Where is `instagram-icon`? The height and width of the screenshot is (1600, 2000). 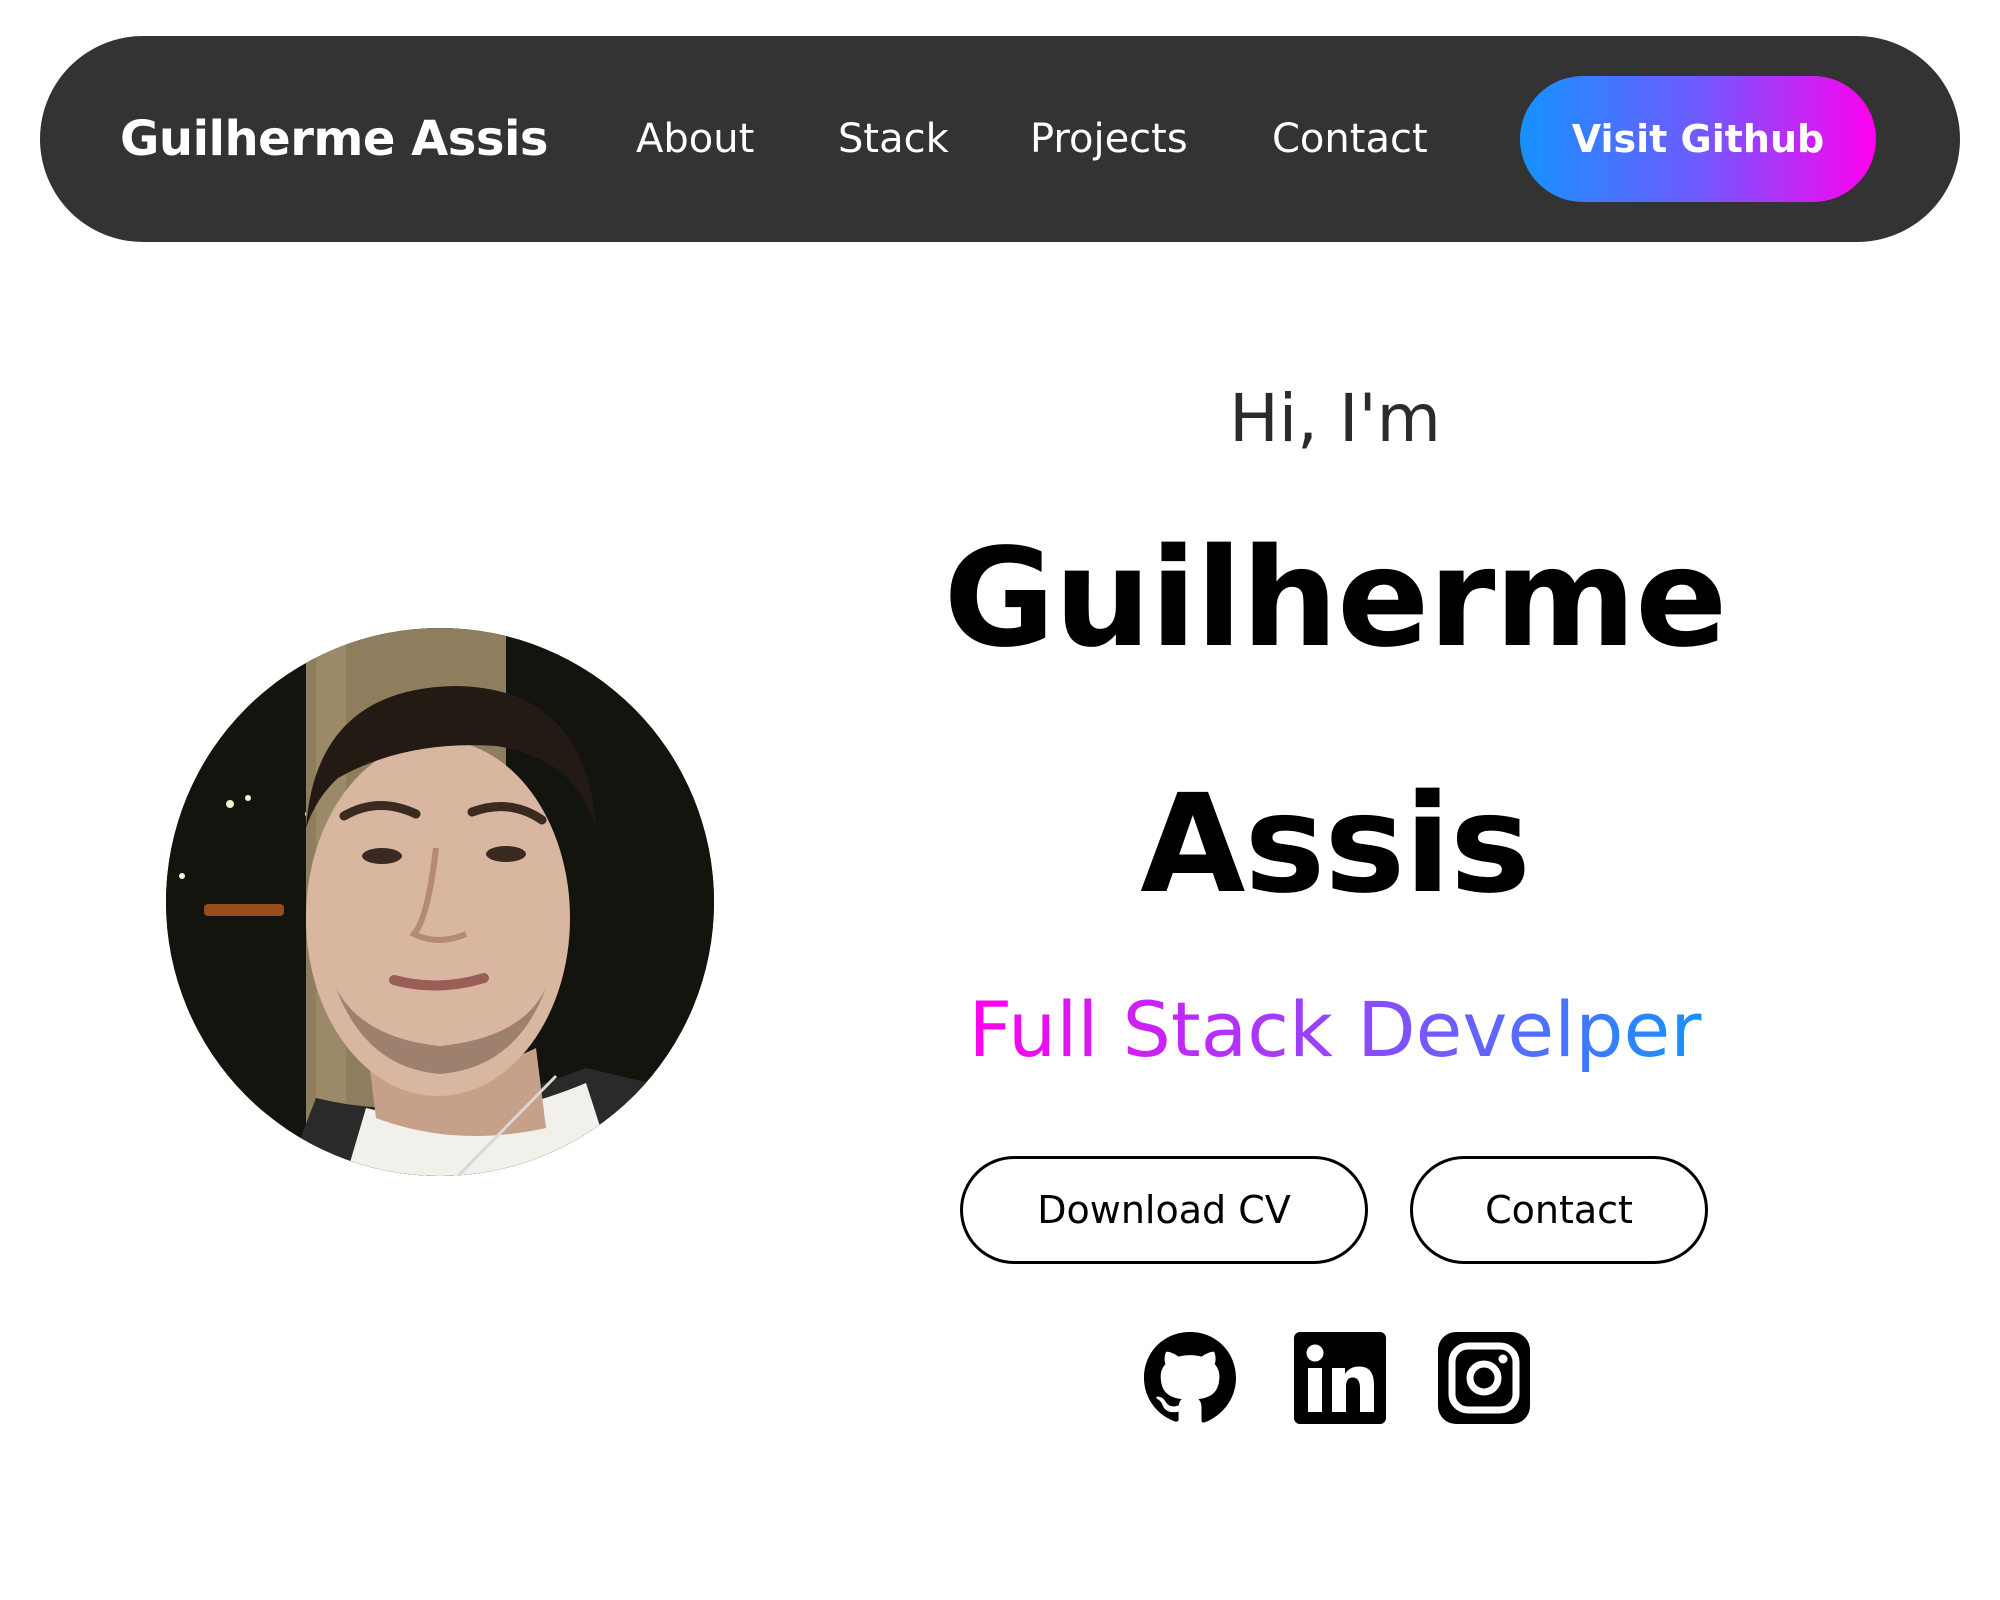 instagram-icon is located at coordinates (1484, 1378).